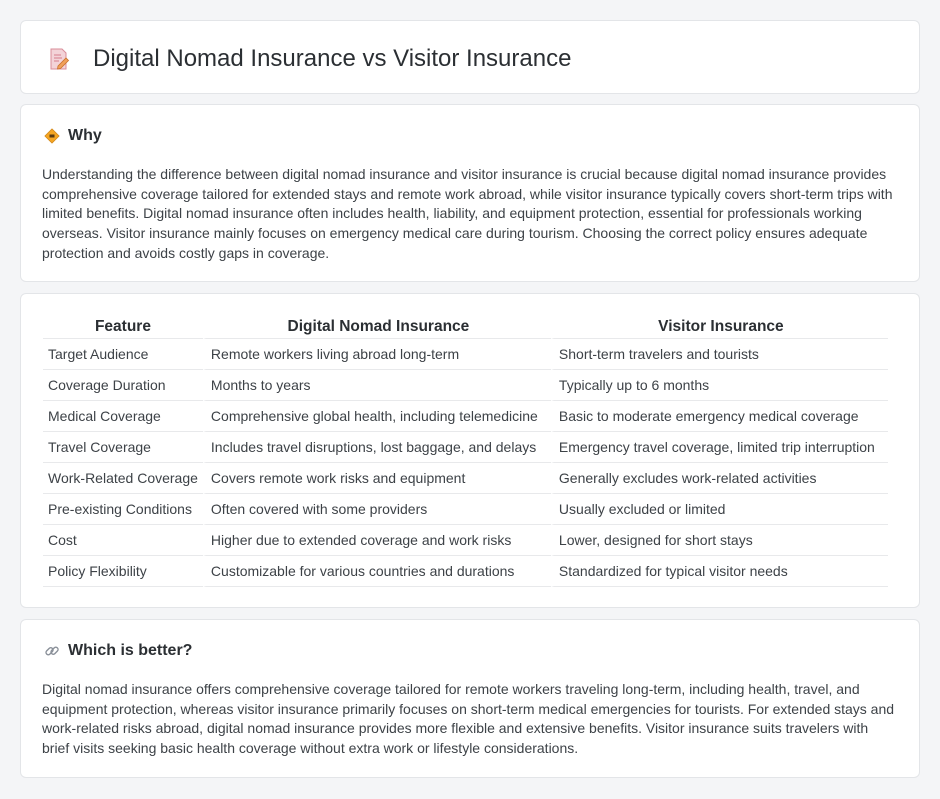 The height and width of the screenshot is (799, 940). Describe the element at coordinates (376, 327) in the screenshot. I see `column-header: Digital Nomad Insurance` at that location.